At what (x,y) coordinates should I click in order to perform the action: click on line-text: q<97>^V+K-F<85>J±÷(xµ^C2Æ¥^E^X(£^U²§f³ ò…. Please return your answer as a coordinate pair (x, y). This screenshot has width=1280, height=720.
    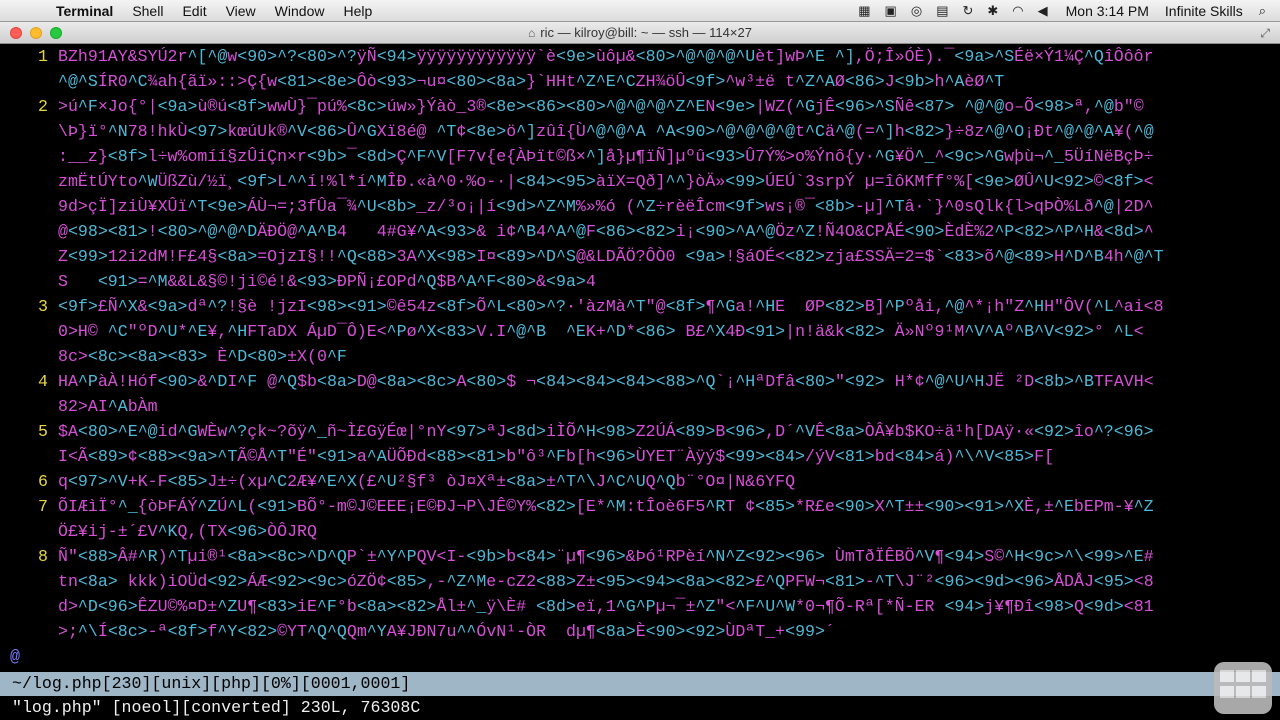
    Looking at the image, I should click on (427, 481).